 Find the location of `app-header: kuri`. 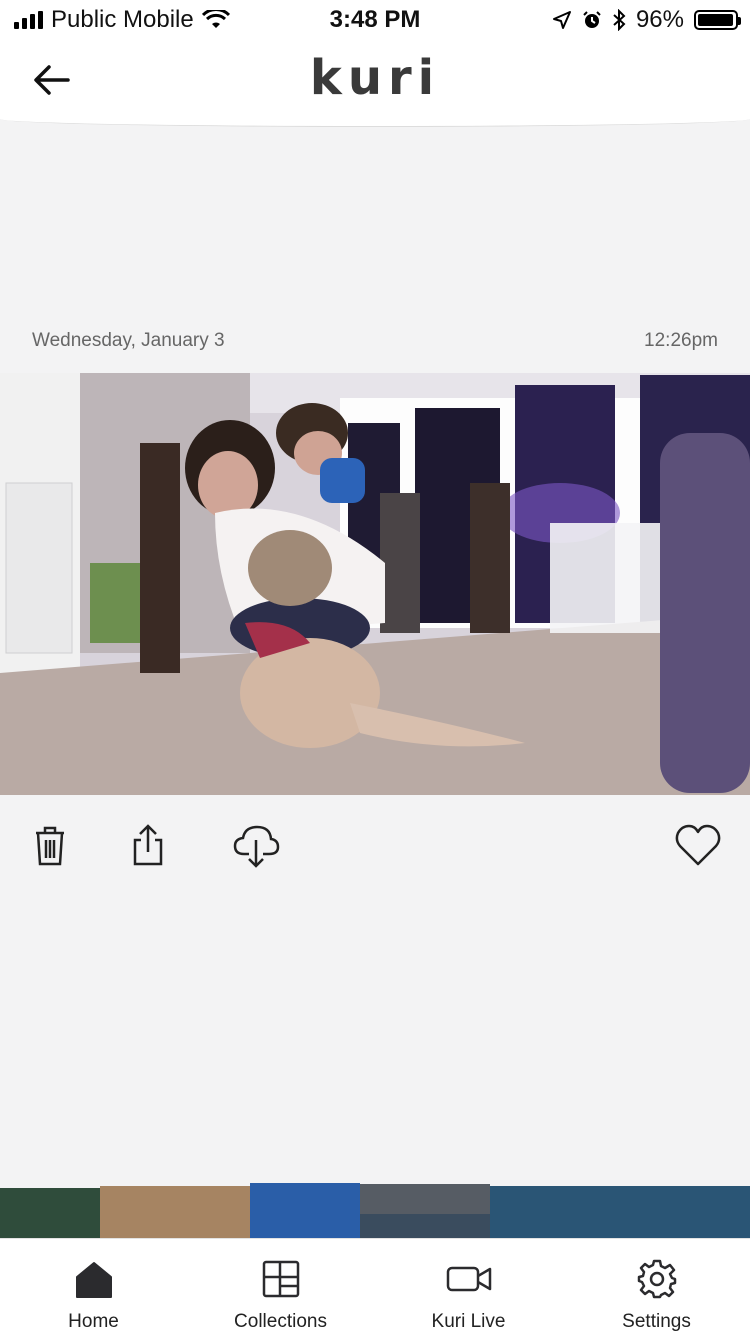

app-header: kuri is located at coordinates (375, 83).